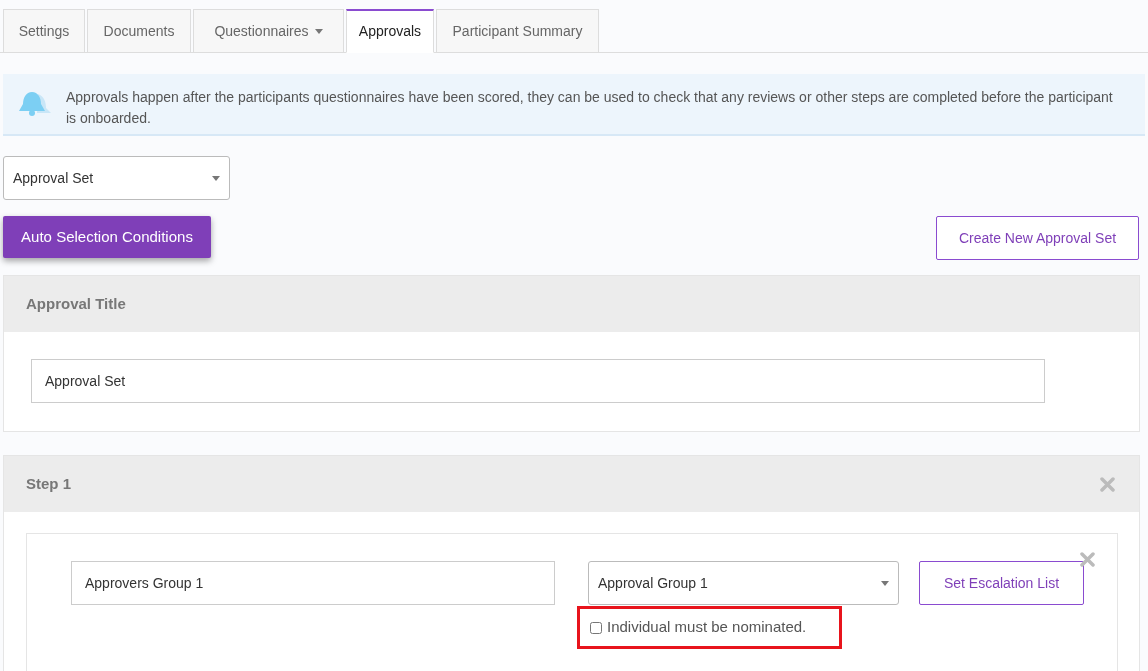 The image size is (1148, 671). What do you see at coordinates (538, 381) in the screenshot?
I see `title-input: Approval Set` at bounding box center [538, 381].